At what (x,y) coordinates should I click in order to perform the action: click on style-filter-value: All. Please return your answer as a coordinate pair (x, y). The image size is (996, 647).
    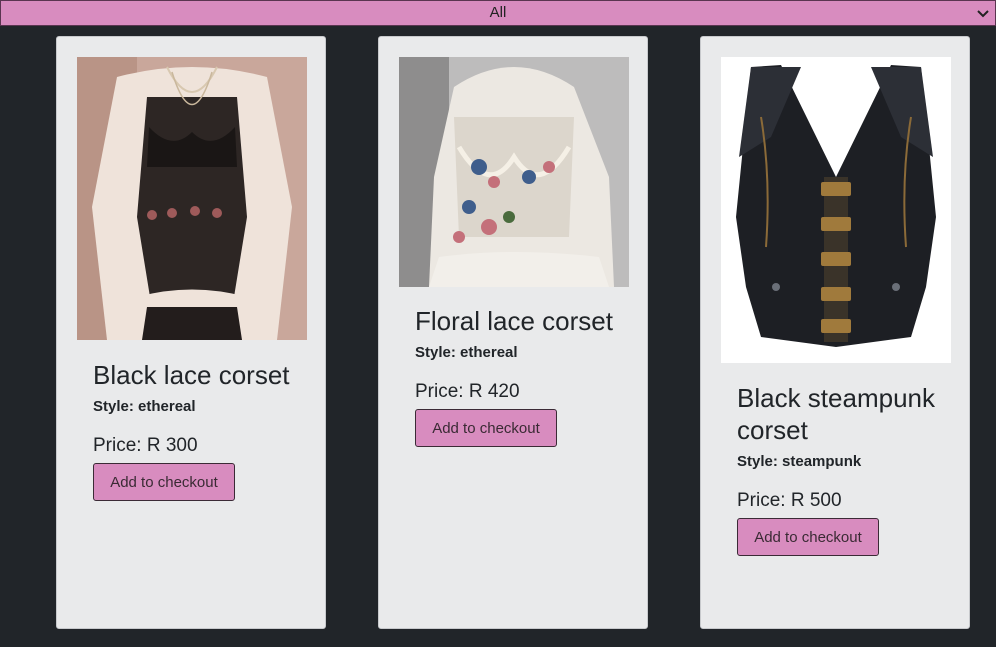
    Looking at the image, I should click on (498, 12).